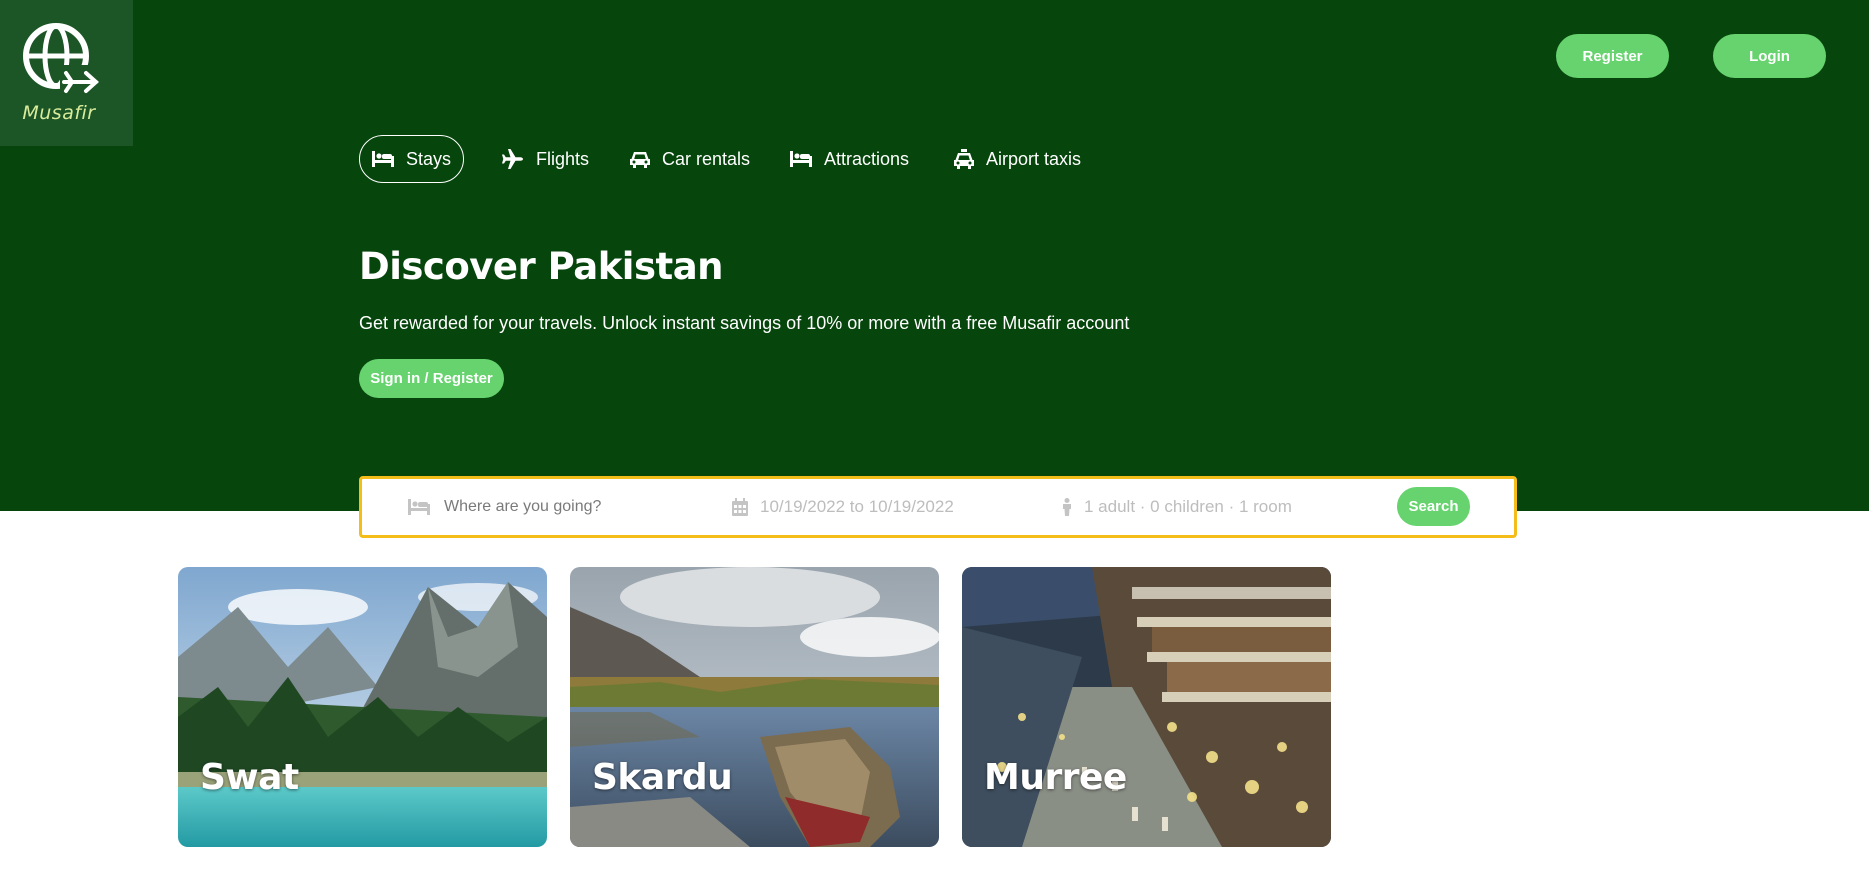 The height and width of the screenshot is (879, 1869). Describe the element at coordinates (564, 507) in the screenshot. I see `destination-input` at that location.